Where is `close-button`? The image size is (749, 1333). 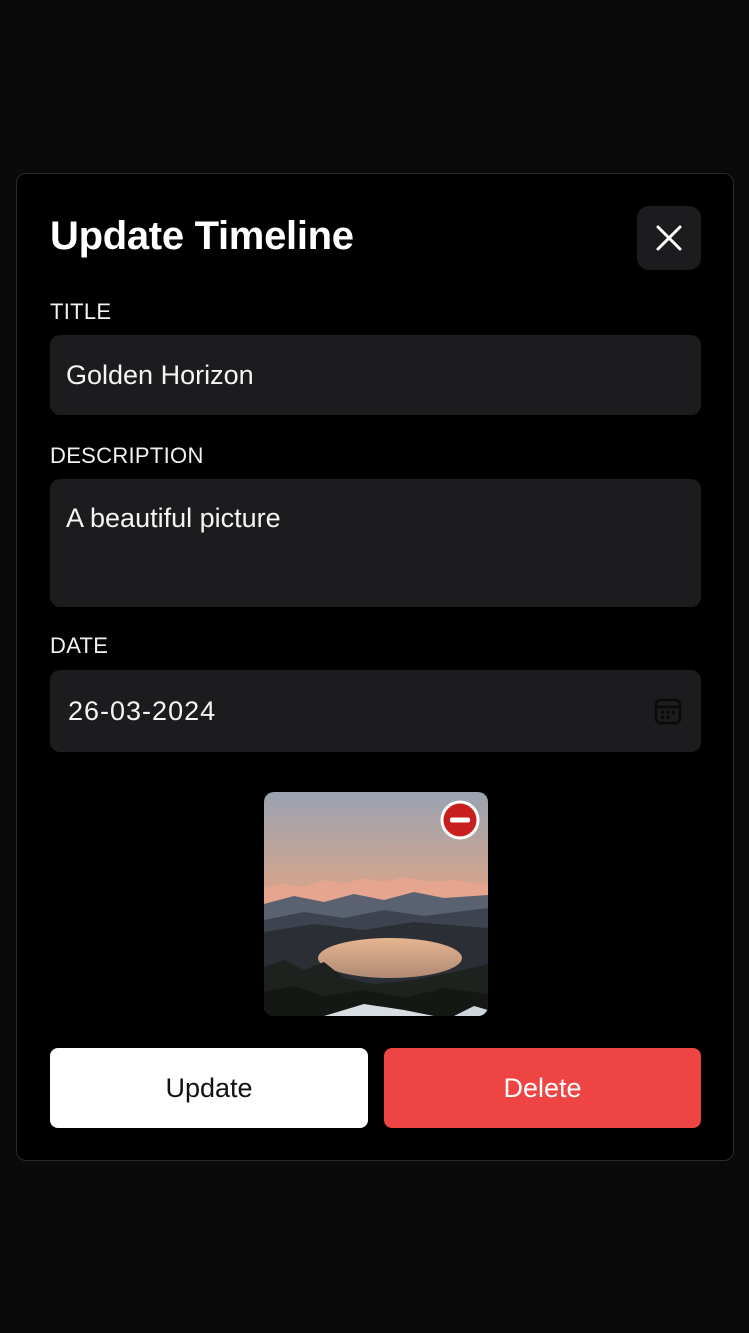
close-button is located at coordinates (669, 238).